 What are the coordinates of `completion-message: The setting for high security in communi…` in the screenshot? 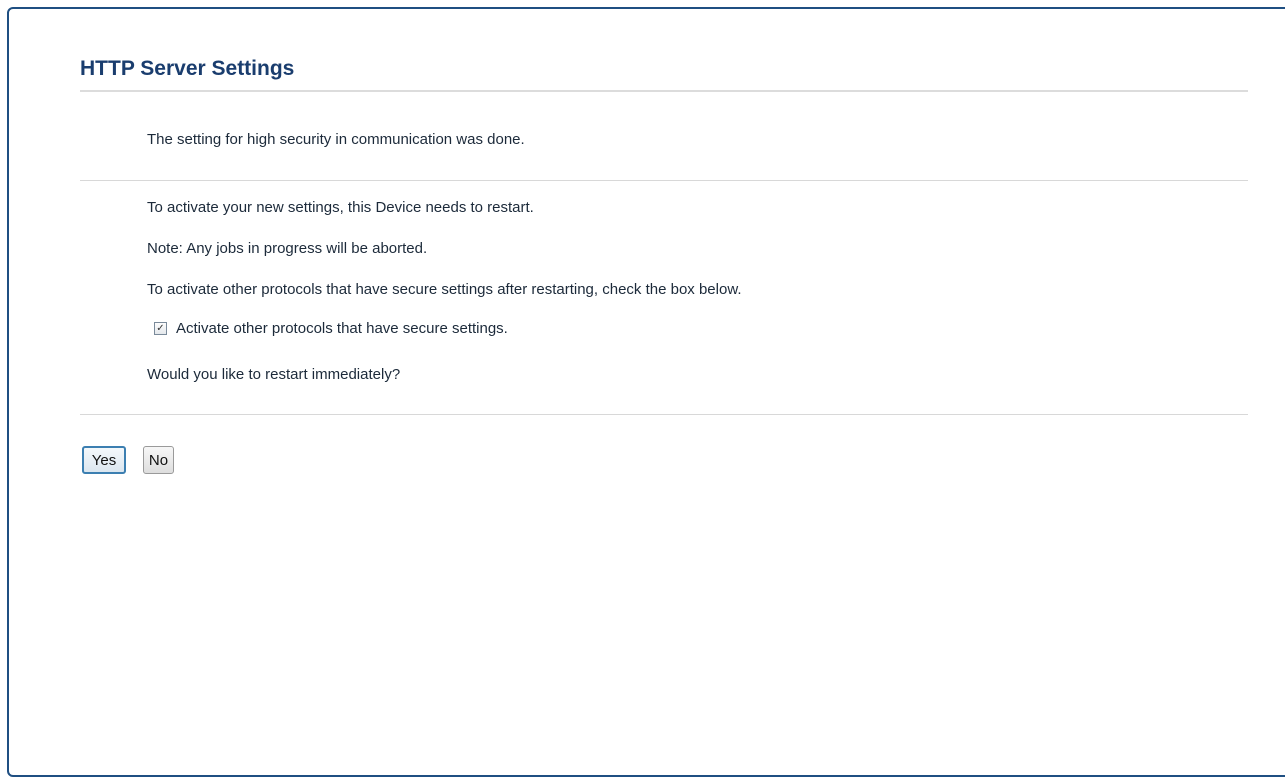 It's located at (336, 139).